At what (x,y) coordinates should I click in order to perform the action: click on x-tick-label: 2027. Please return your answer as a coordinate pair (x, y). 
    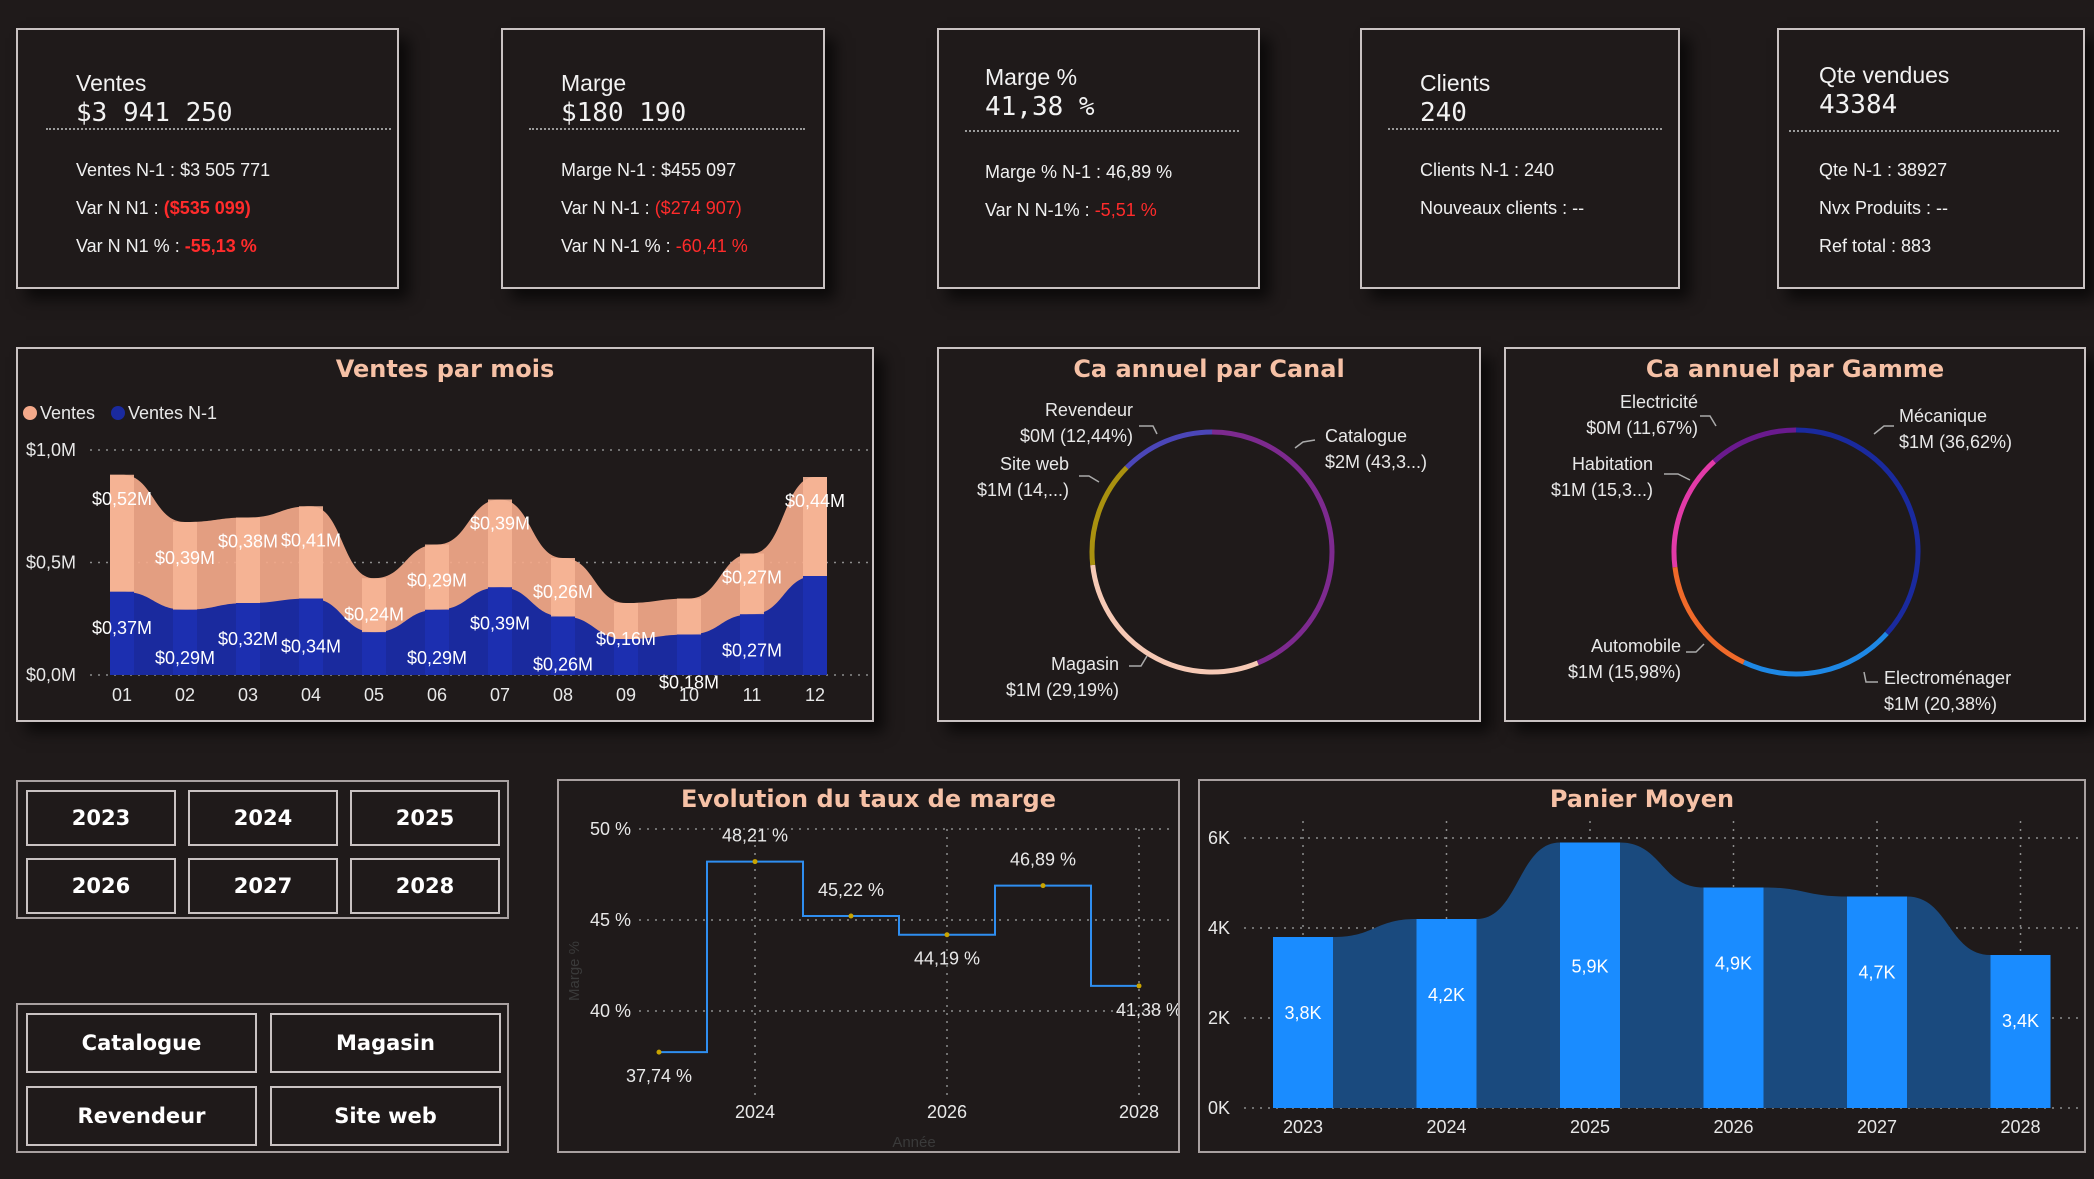
    Looking at the image, I should click on (1877, 1127).